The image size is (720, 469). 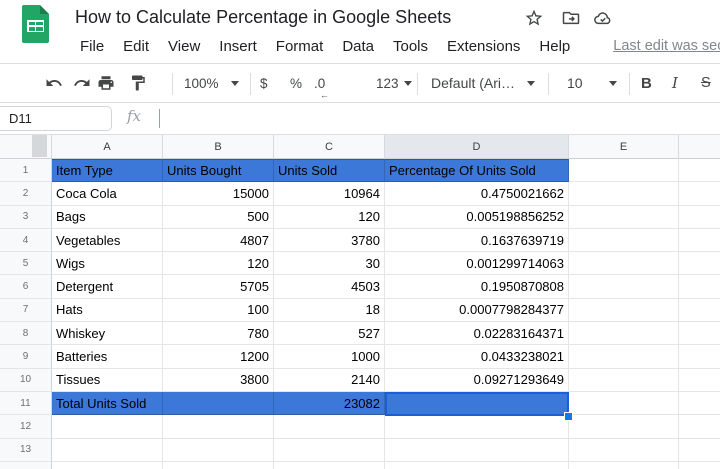 What do you see at coordinates (699, 380) in the screenshot?
I see `cell-F10` at bounding box center [699, 380].